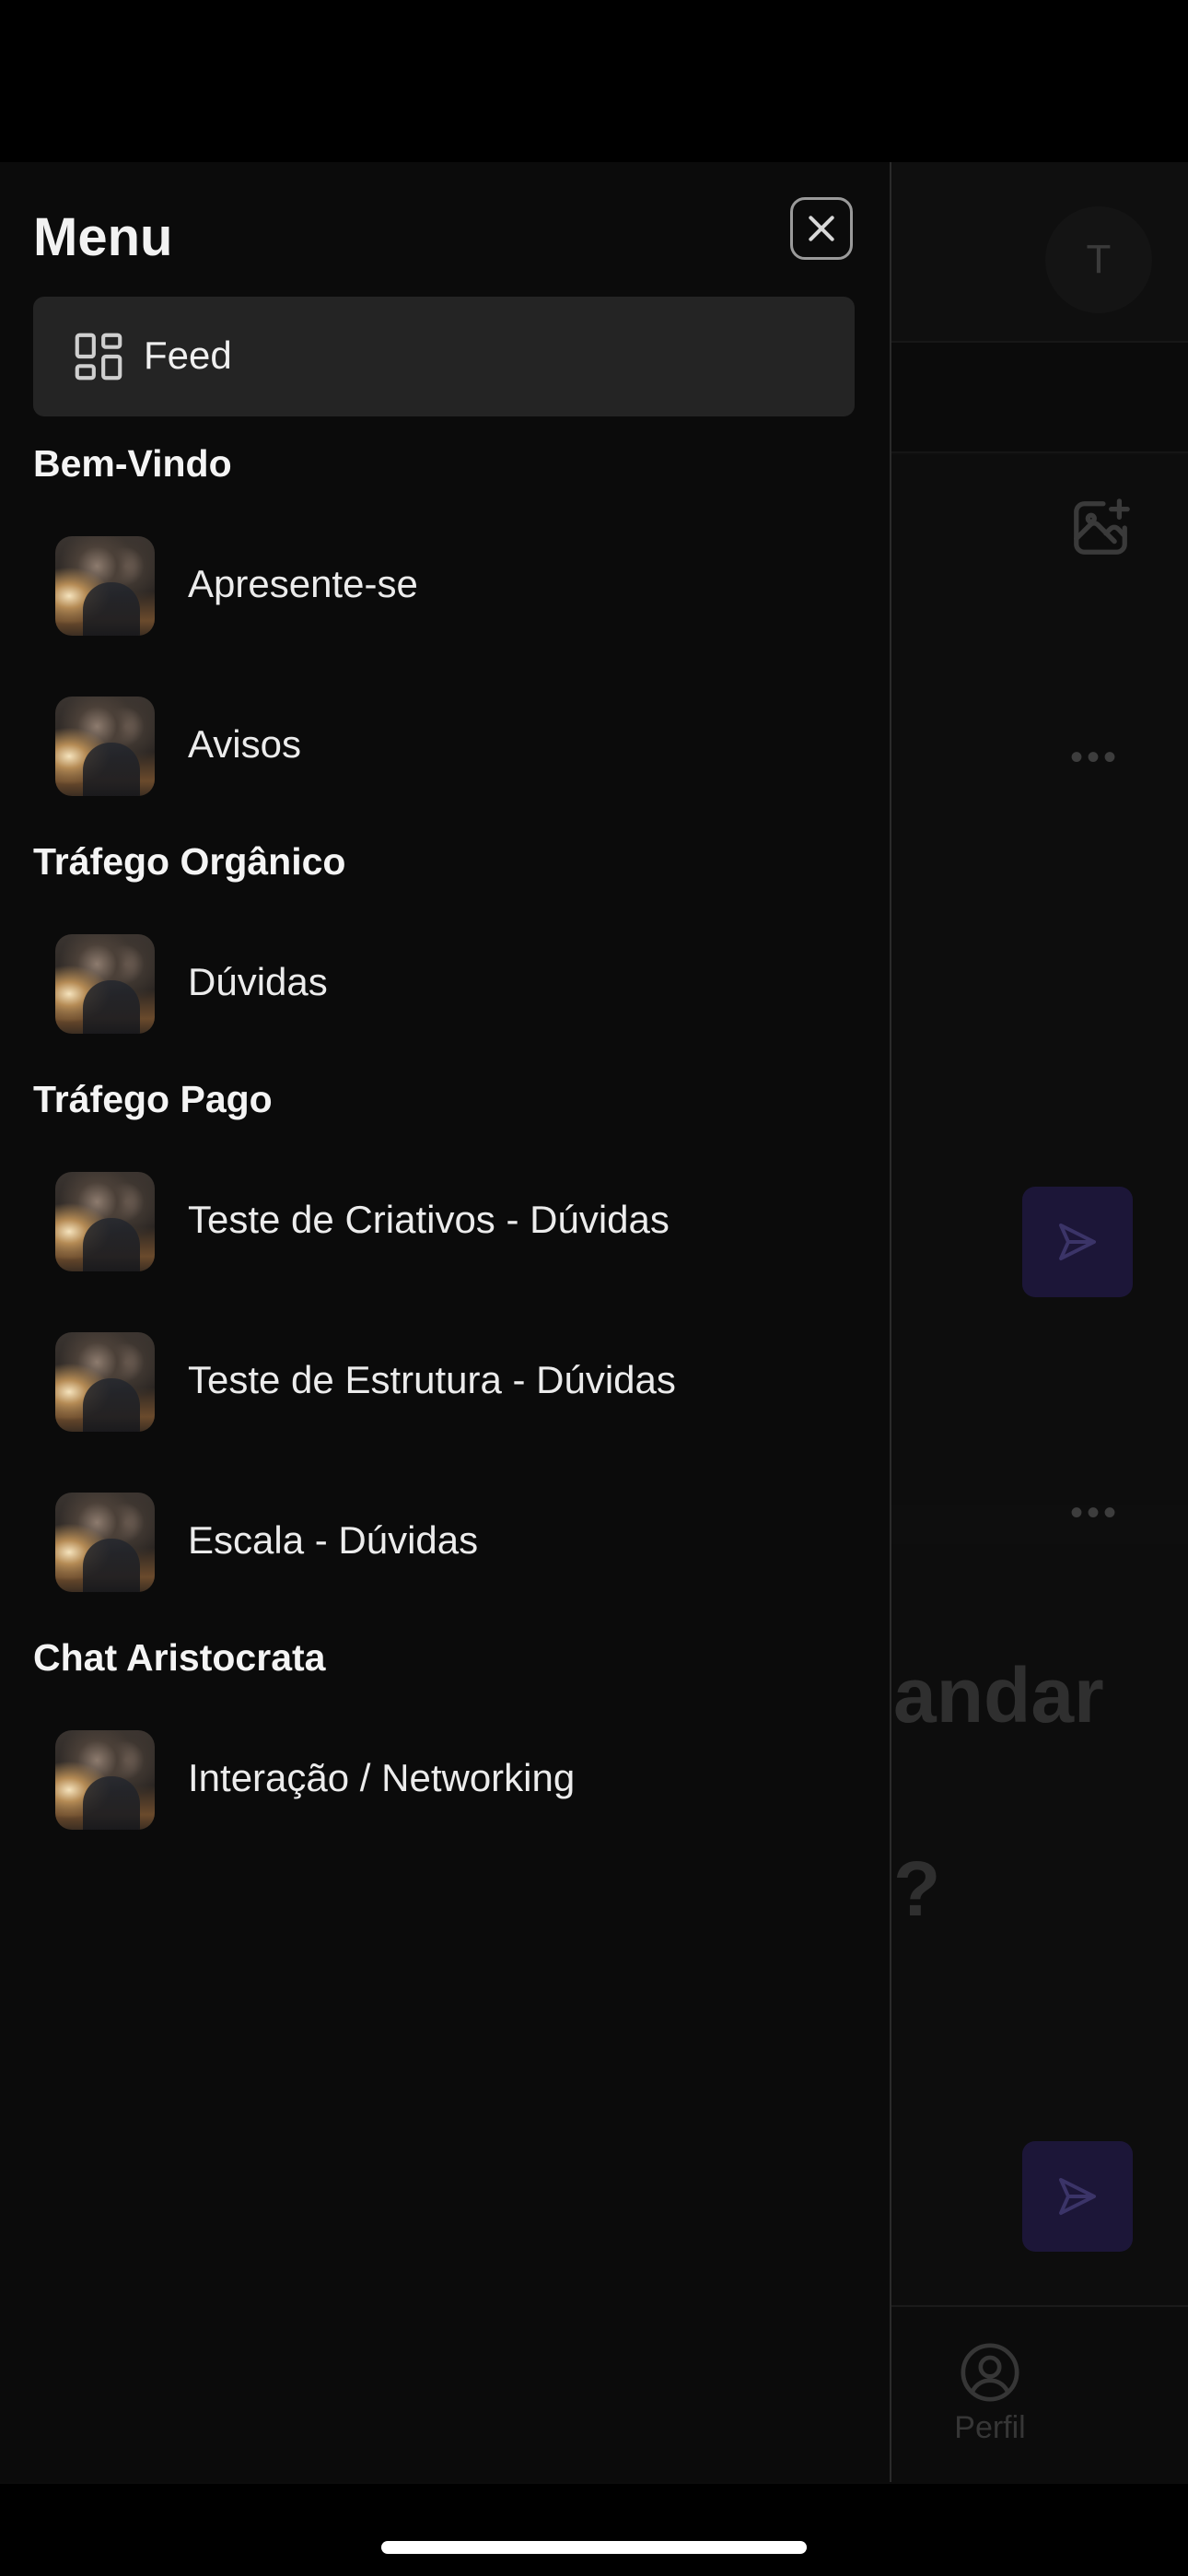  What do you see at coordinates (244, 744) in the screenshot?
I see `channel-label: Avisos` at bounding box center [244, 744].